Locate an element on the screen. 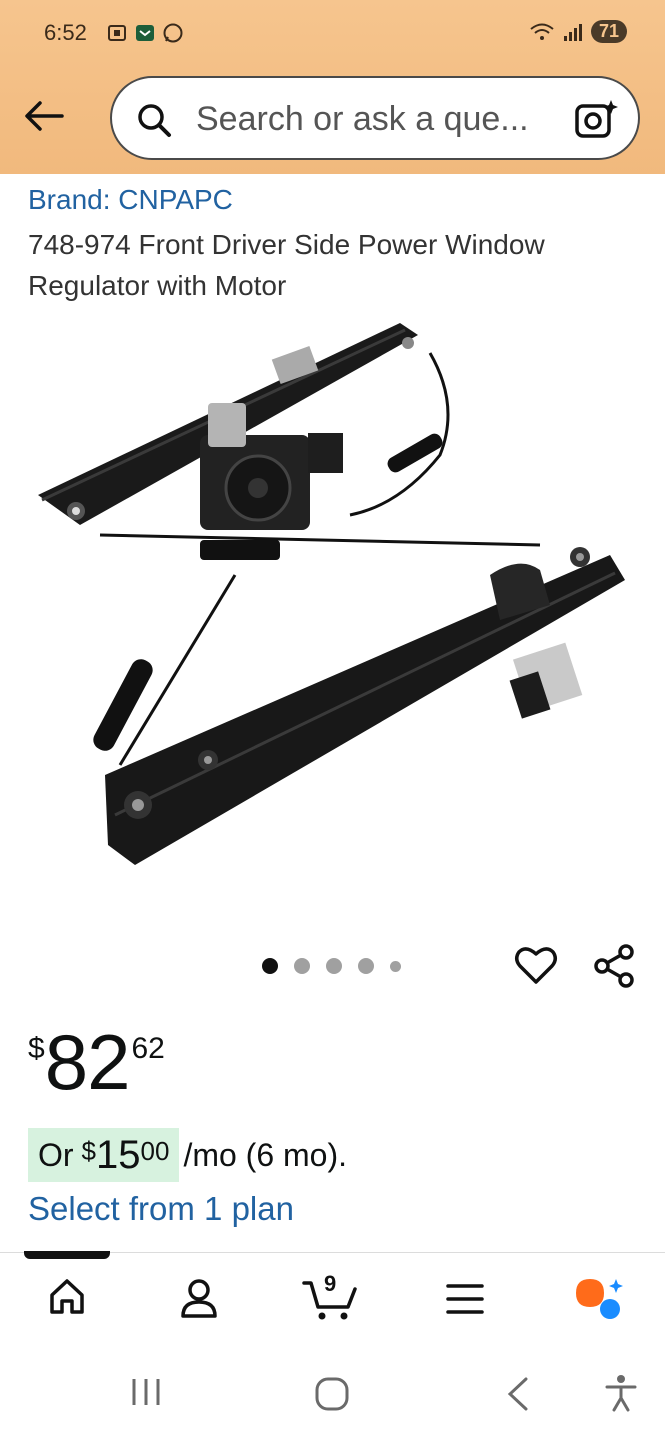 The width and height of the screenshot is (665, 1440). installment-whole: 15 is located at coordinates (118, 1154).